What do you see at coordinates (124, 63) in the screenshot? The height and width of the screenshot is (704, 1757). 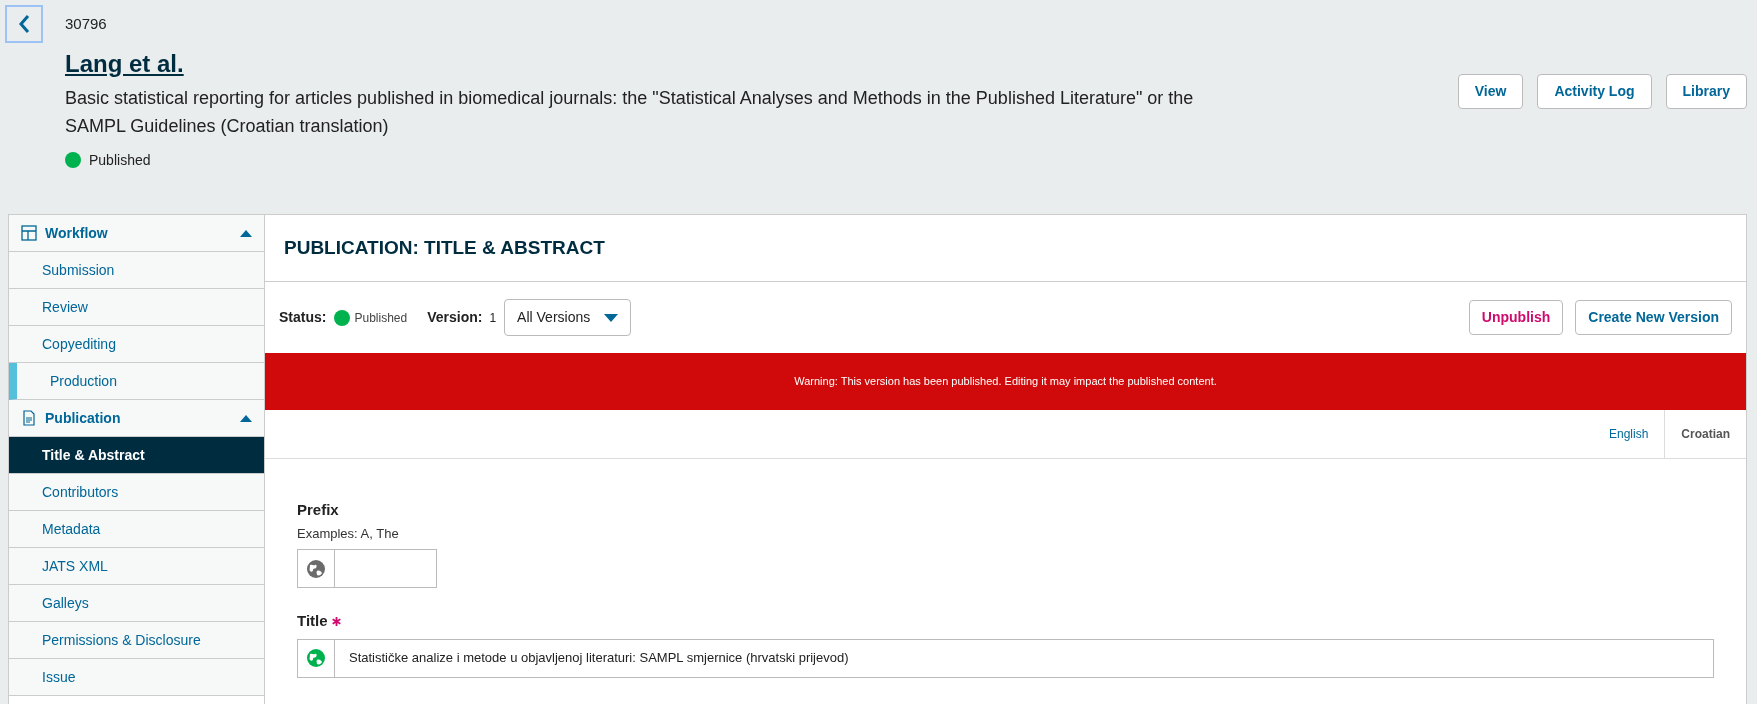 I see `author-link: Lang et al.` at bounding box center [124, 63].